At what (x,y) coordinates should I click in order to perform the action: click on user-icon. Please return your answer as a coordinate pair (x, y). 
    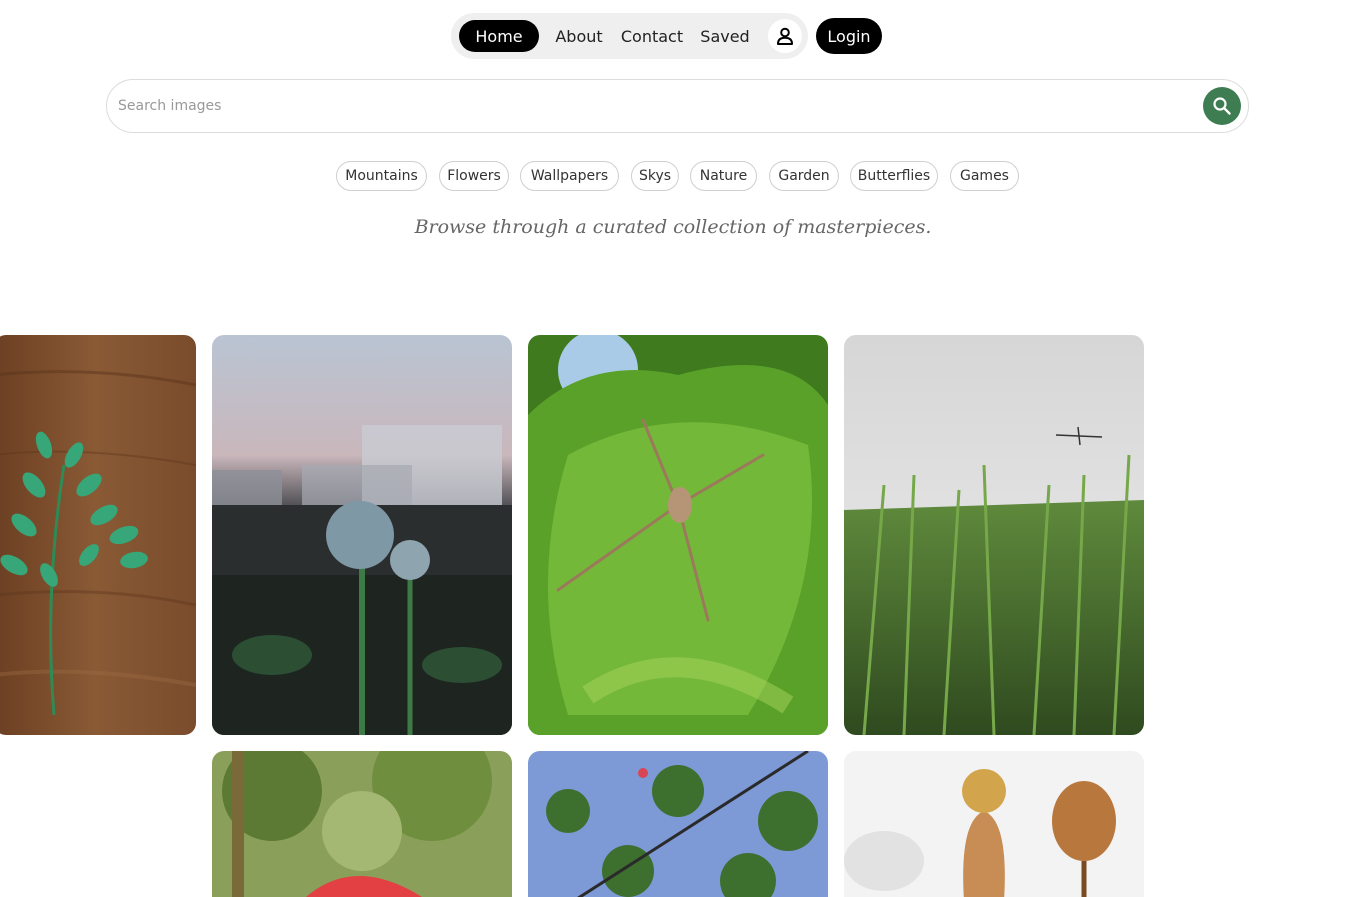
    Looking at the image, I should click on (785, 36).